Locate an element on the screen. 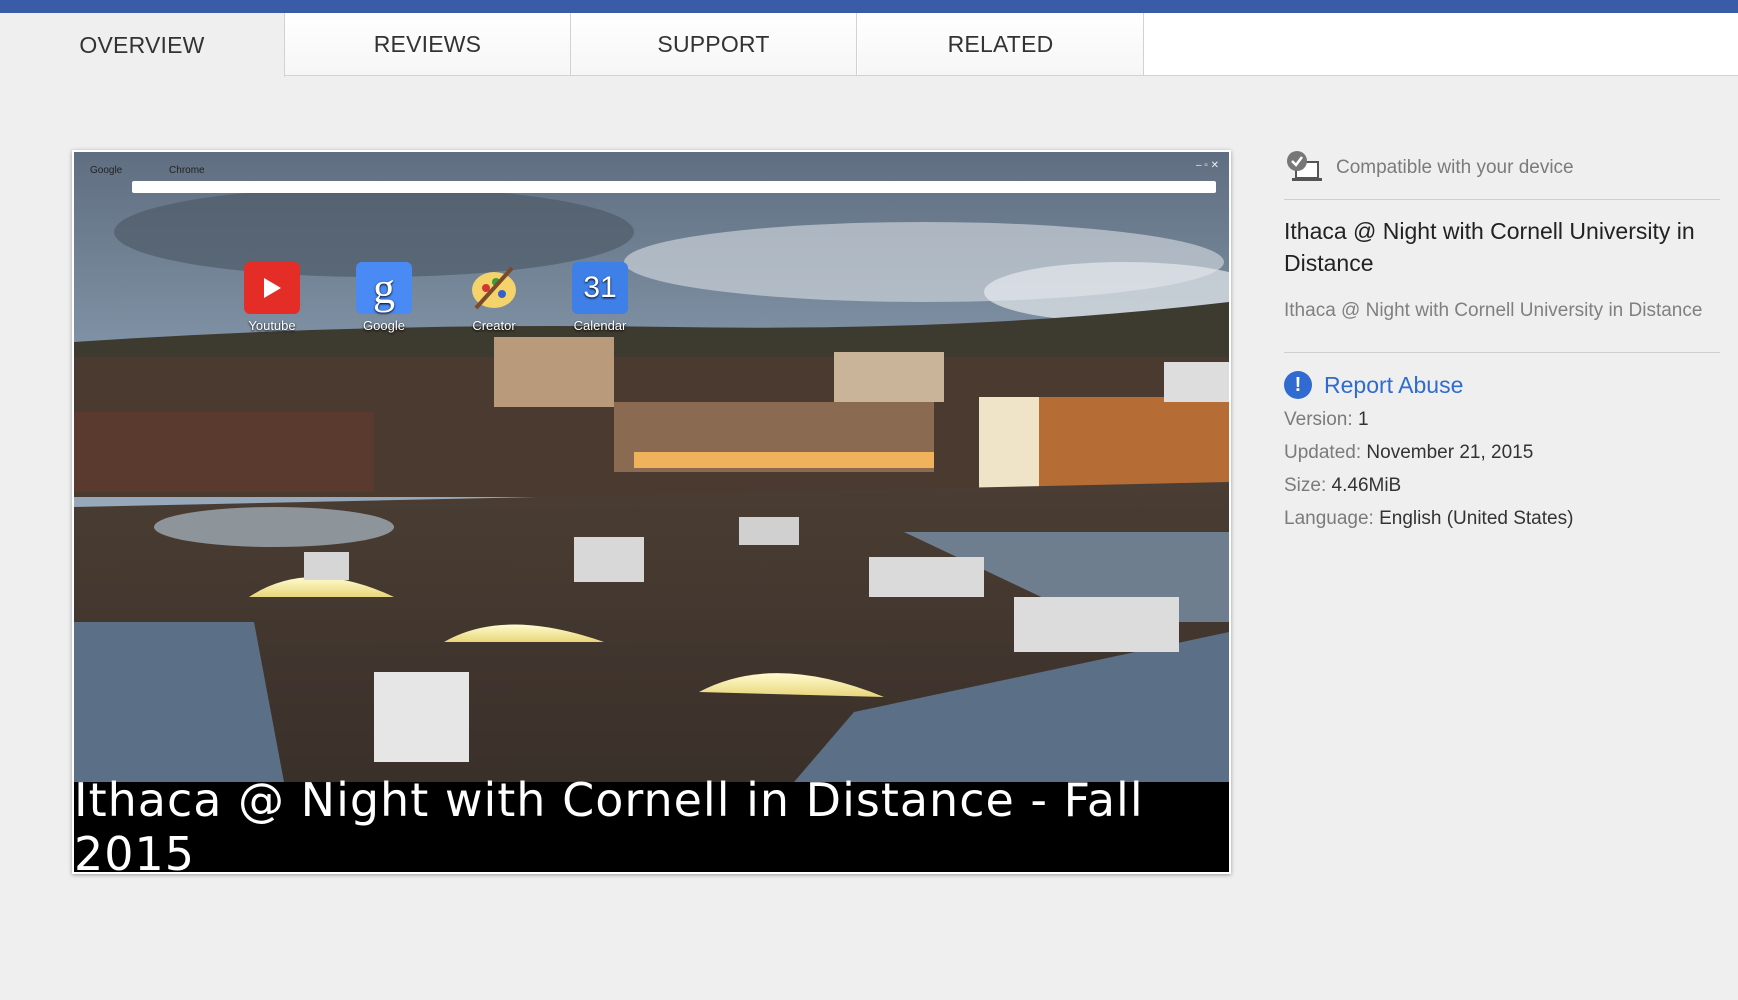 Image resolution: width=1738 pixels, height=1000 pixels. tab-label: RELATED is located at coordinates (1000, 43).